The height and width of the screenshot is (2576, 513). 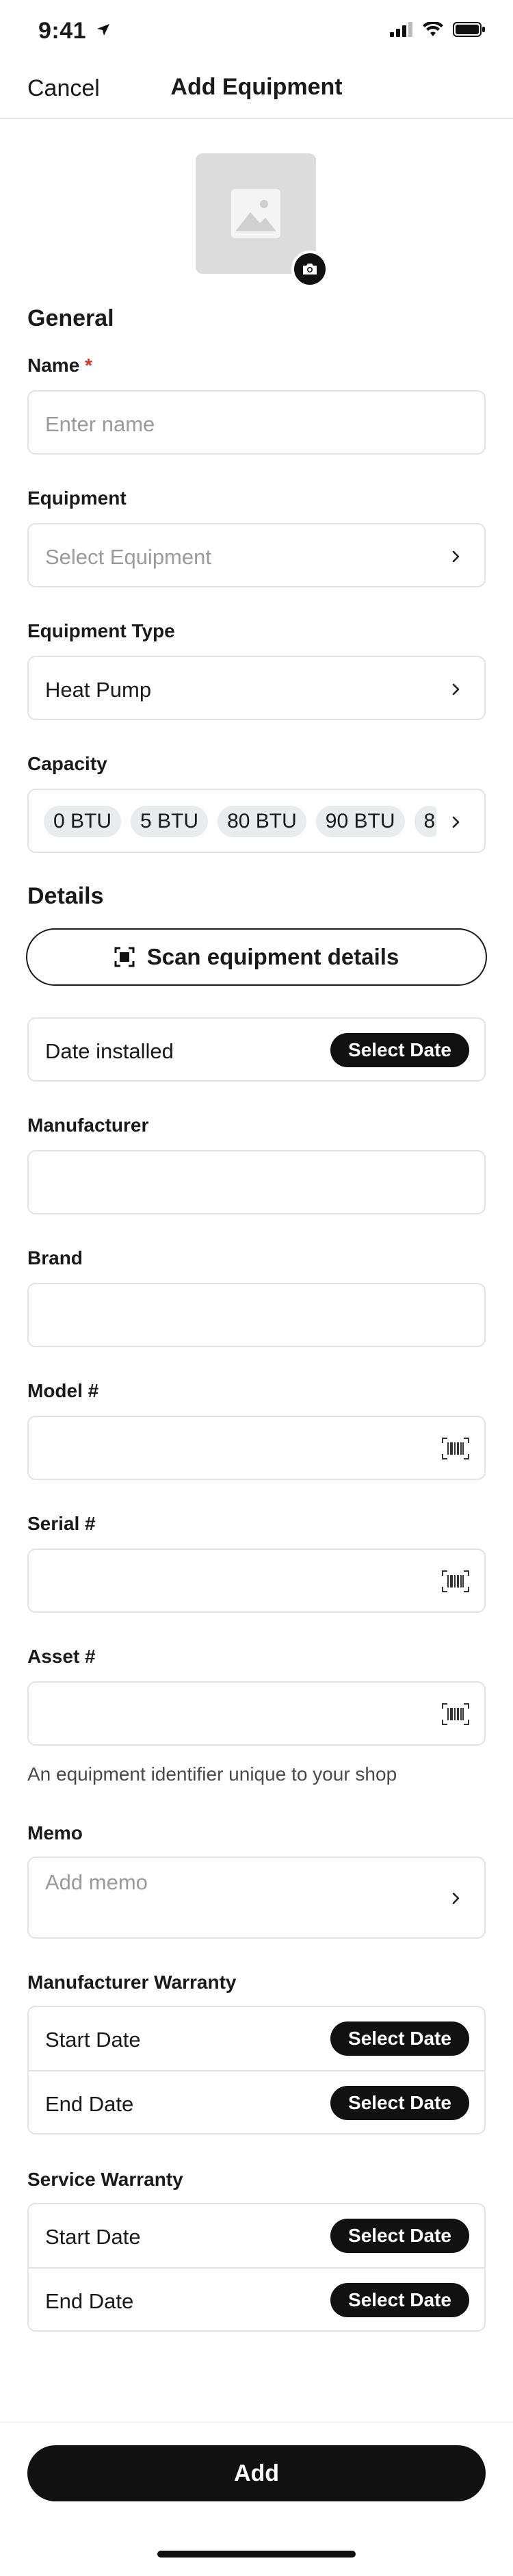 I want to click on service-warranty-end-row: End Date Select Date, so click(x=256, y=2300).